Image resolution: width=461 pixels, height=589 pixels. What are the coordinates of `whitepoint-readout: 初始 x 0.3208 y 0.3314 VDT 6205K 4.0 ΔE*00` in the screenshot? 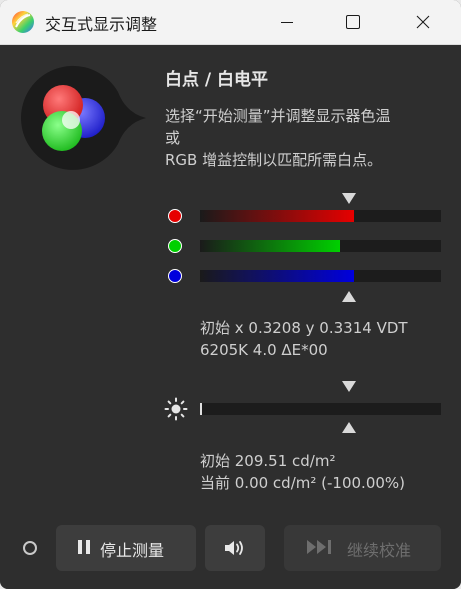 It's located at (304, 339).